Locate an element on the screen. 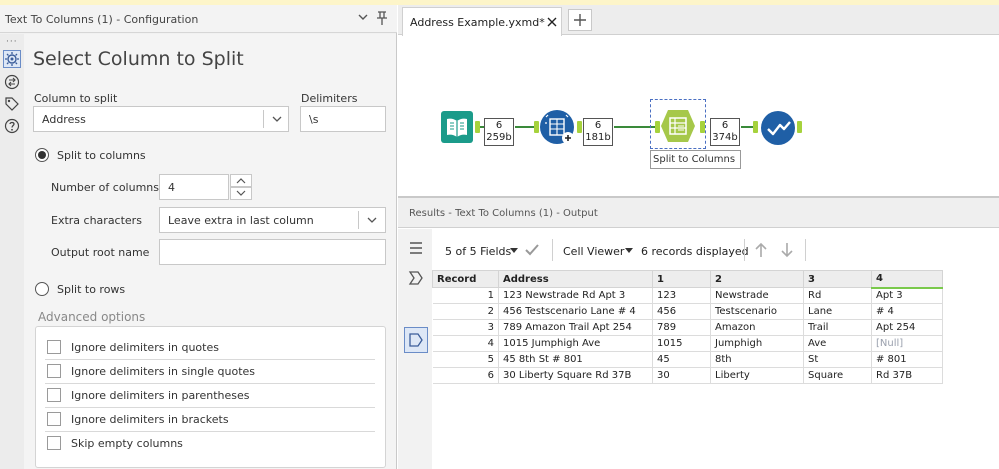  drag-handle-icon: ··· is located at coordinates (12, 42).